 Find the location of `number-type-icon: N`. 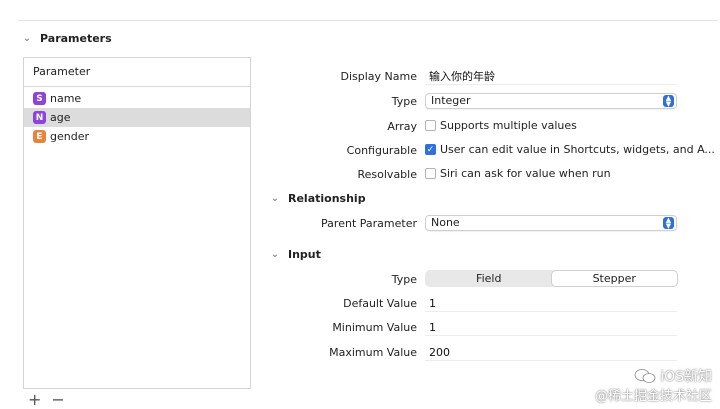

number-type-icon: N is located at coordinates (39, 117).